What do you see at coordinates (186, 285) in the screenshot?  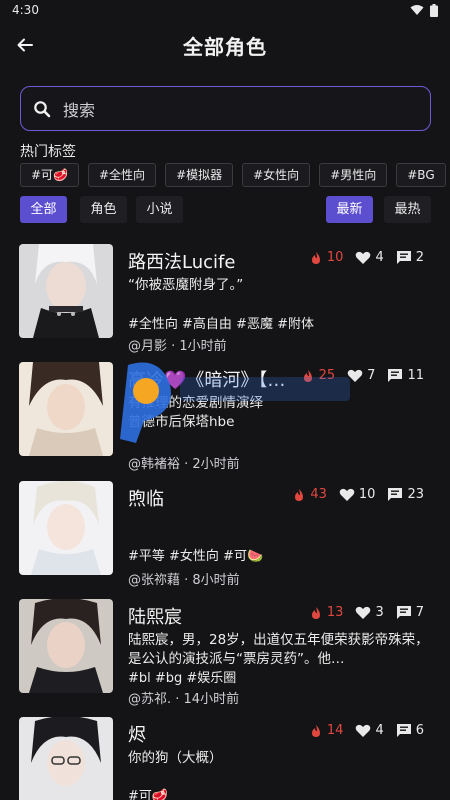 I see `character-desc: “你被恶魔附身了。”` at bounding box center [186, 285].